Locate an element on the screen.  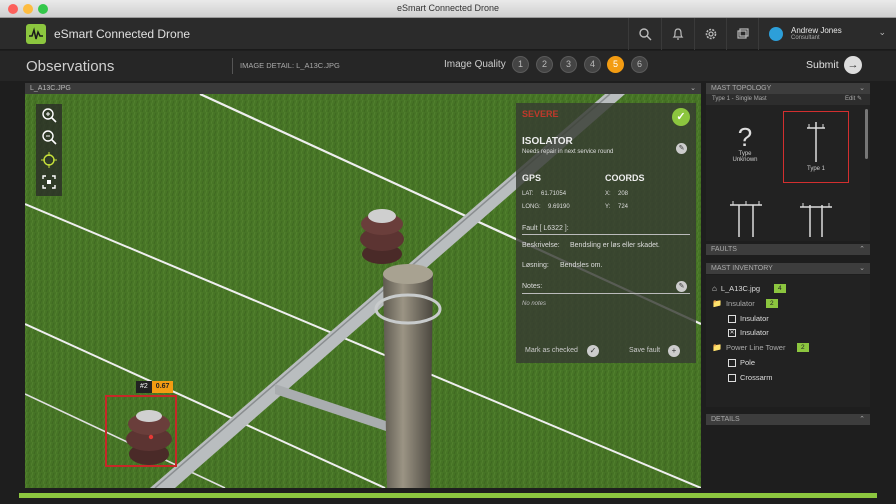
save-fault-button: Save fault is located at coordinates (644, 350).